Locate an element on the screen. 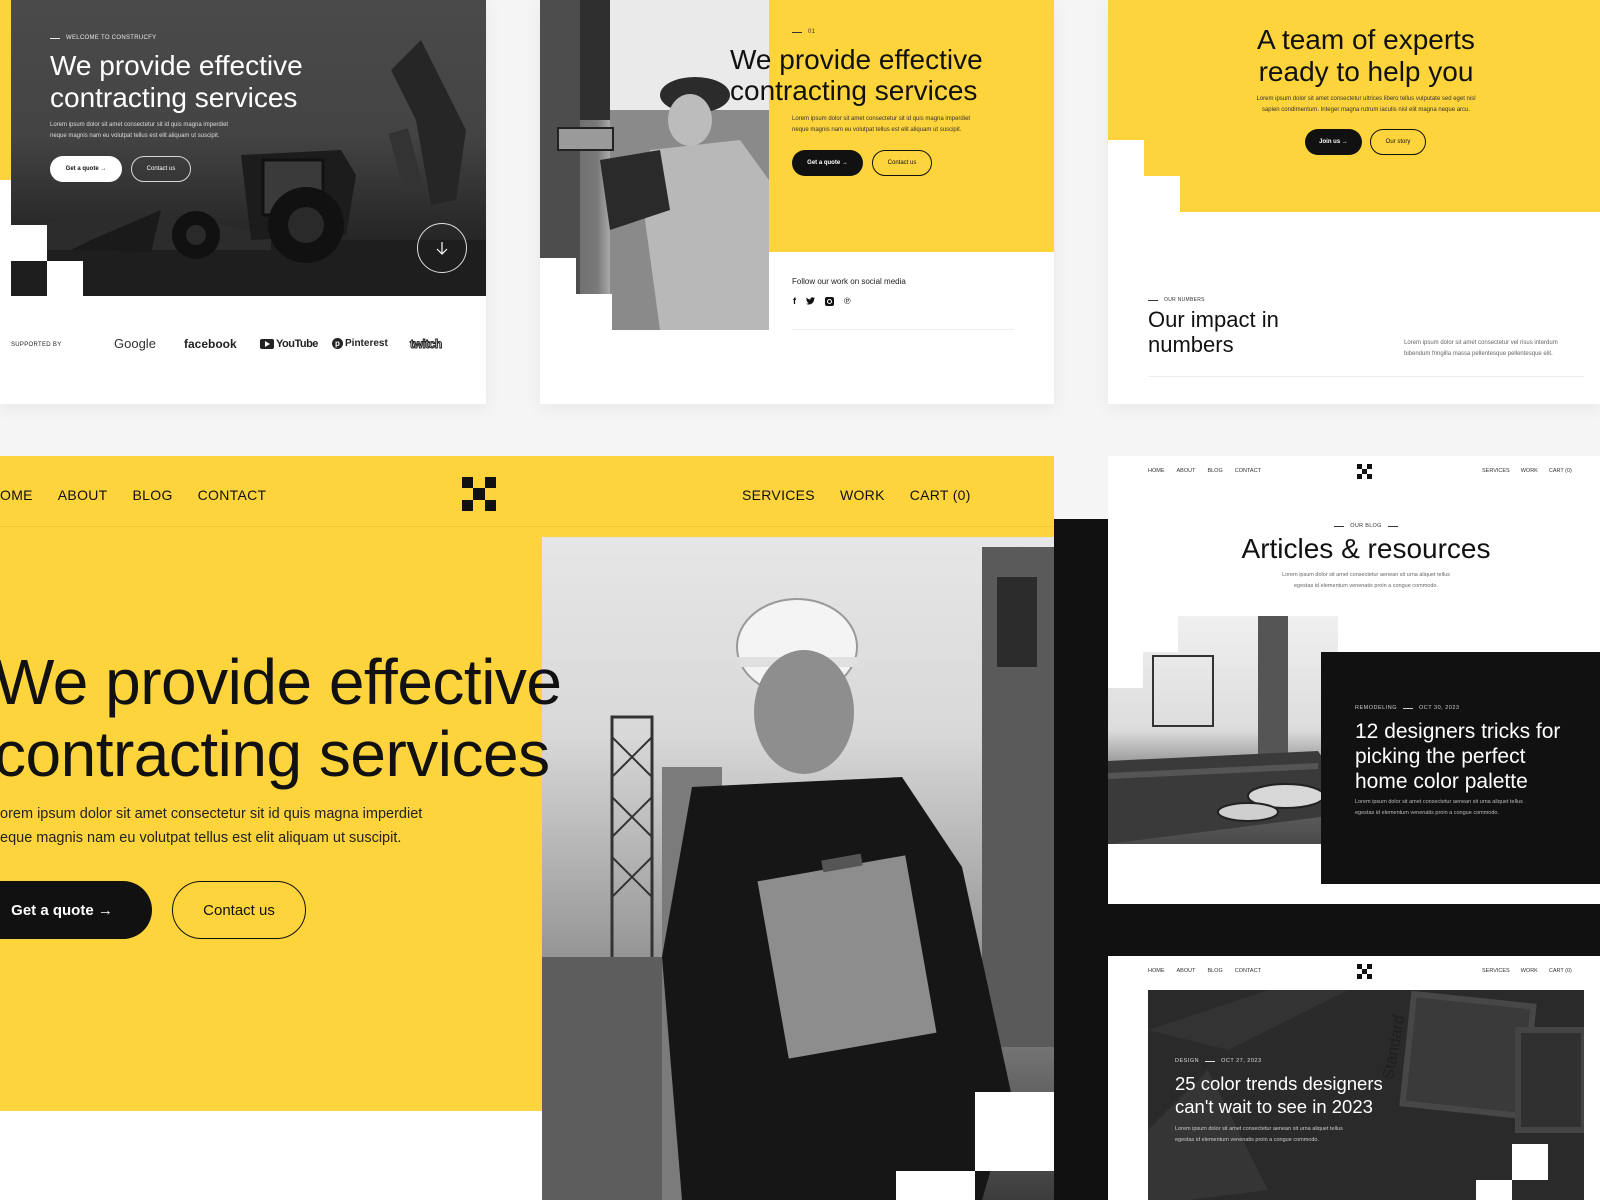  excavator-illustration is located at coordinates (248, 168).